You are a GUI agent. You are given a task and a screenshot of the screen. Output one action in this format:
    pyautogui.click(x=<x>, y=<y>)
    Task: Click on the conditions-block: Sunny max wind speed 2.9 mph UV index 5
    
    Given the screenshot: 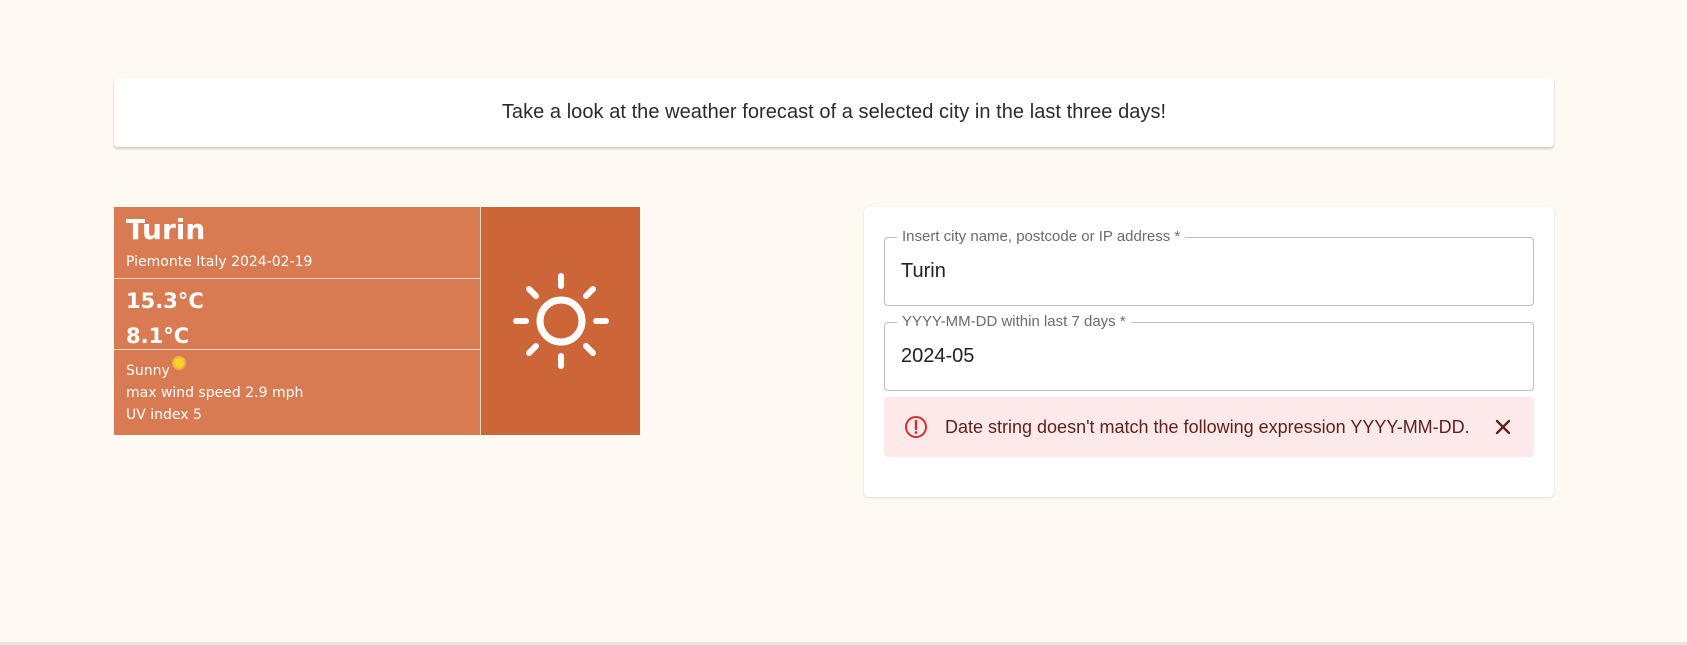 What is the action you would take?
    pyautogui.click(x=297, y=388)
    